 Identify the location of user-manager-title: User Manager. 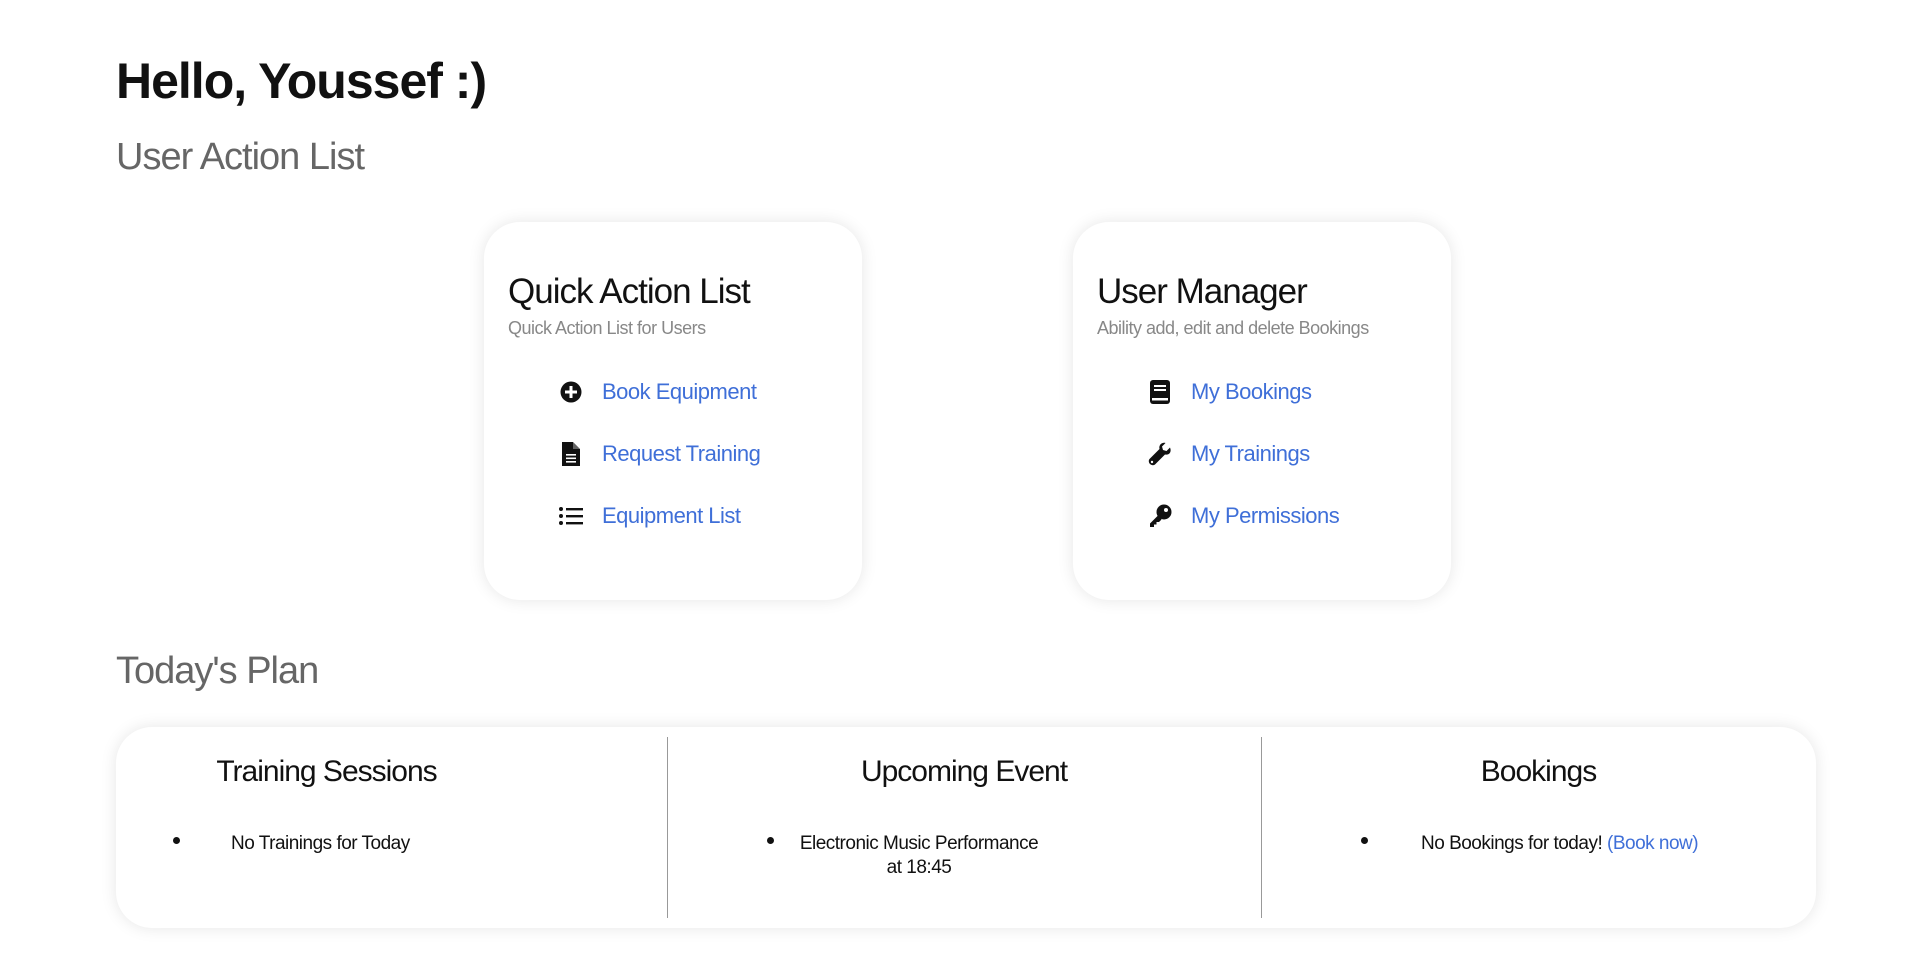
(1202, 291).